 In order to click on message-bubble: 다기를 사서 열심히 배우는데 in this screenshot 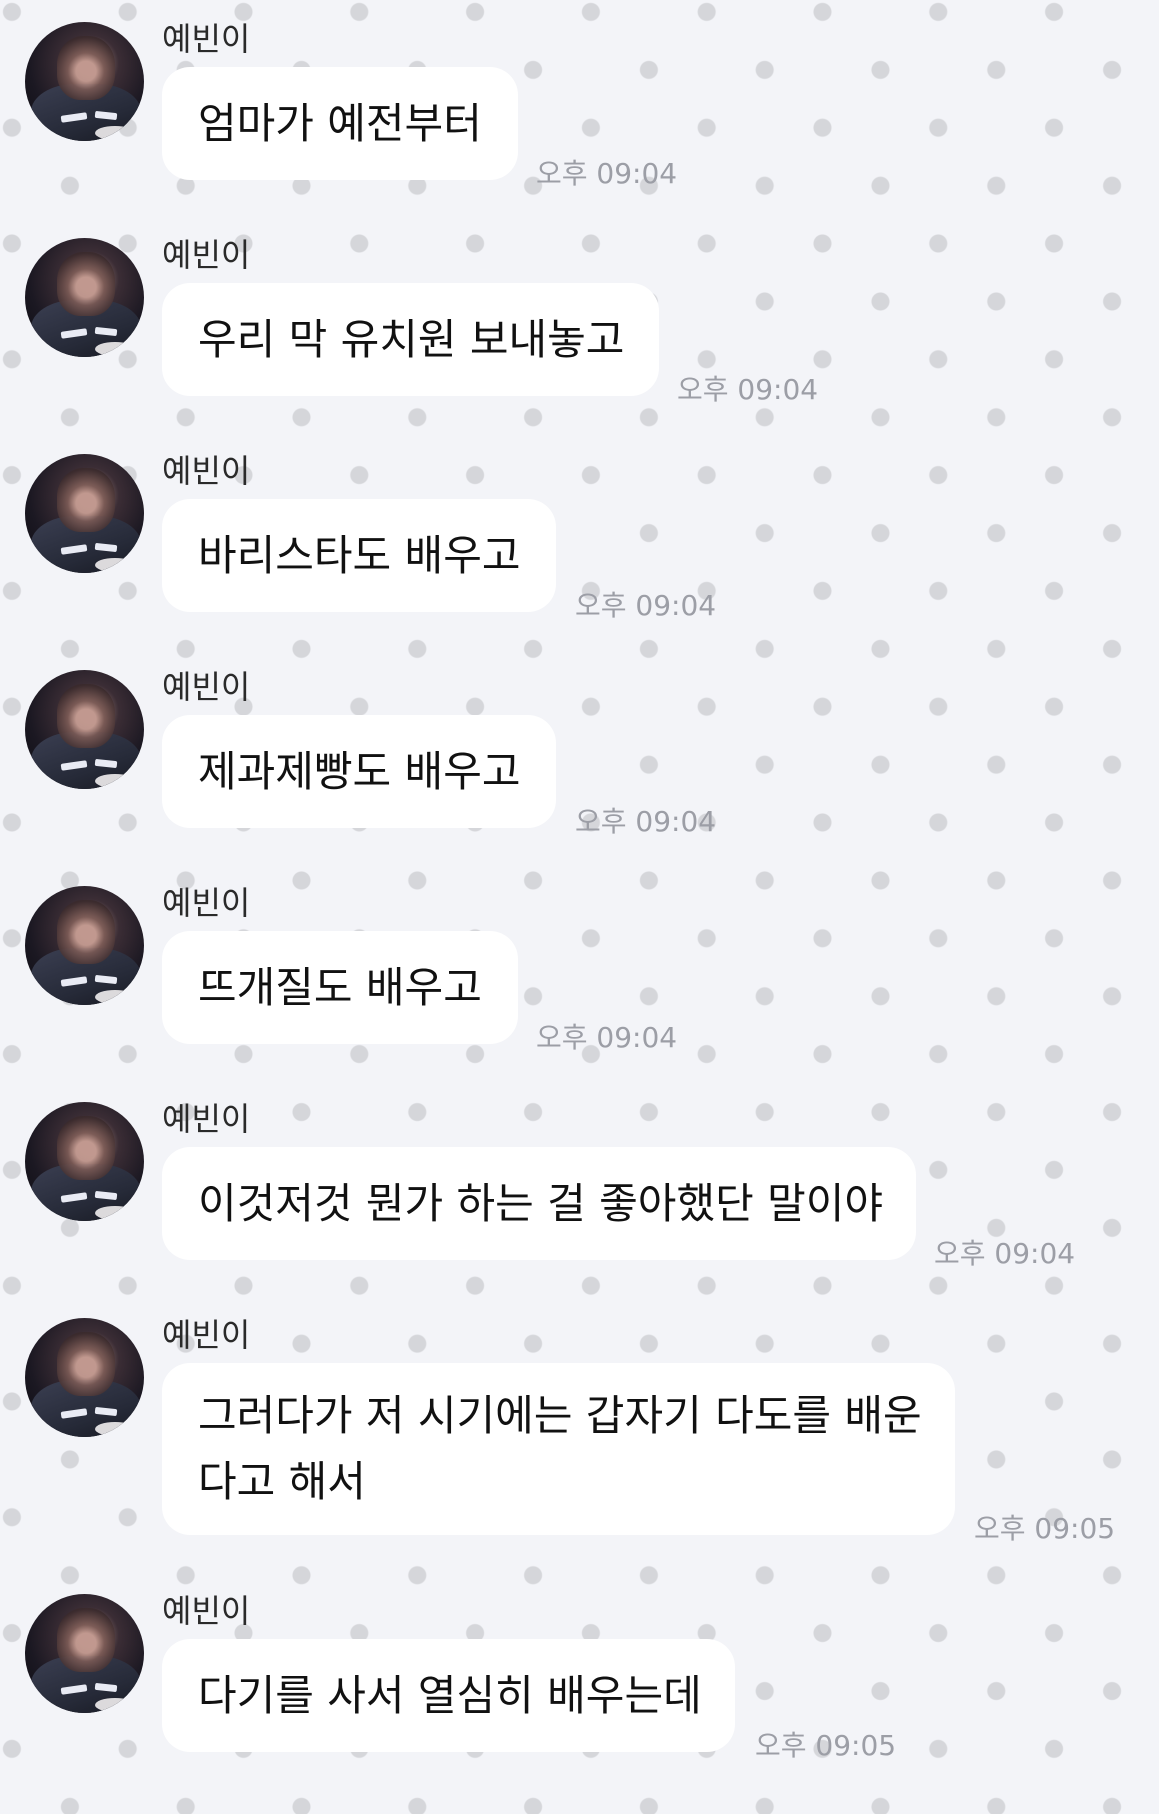, I will do `click(448, 1695)`.